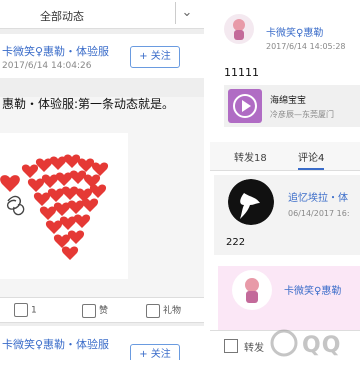 Image resolution: width=360 pixels, height=366 pixels. I want to click on feed-filter-label: 全部动态, so click(62, 16).